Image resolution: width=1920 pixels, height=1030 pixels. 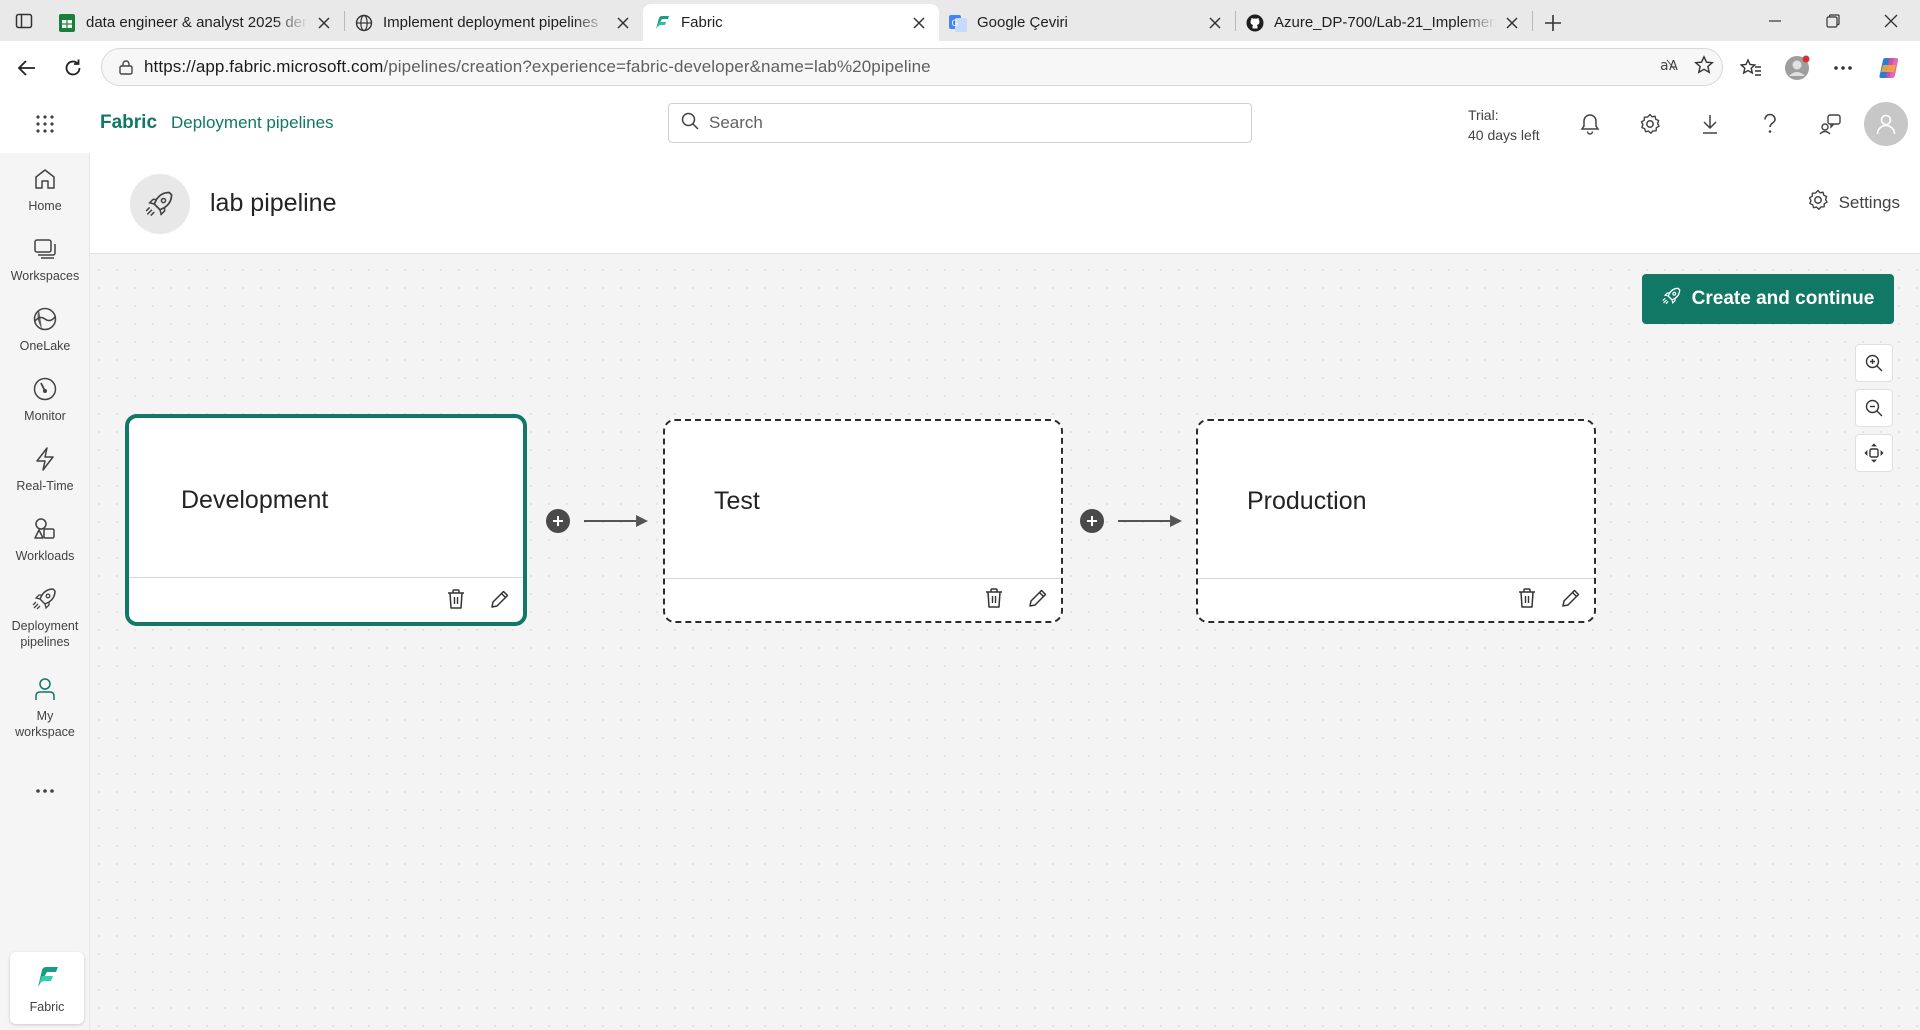 What do you see at coordinates (1087, 22) in the screenshot?
I see `browser-tab: G Google Çeviri` at bounding box center [1087, 22].